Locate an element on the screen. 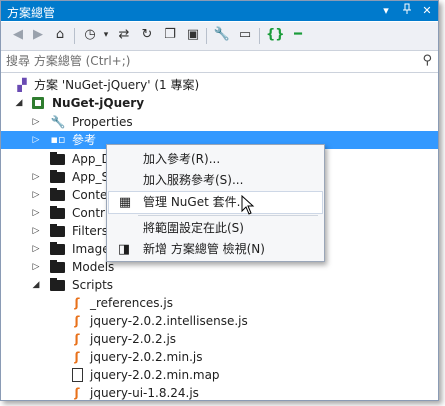  menu-item-new-view: ◨ 新增 方案總管 檢視(N) is located at coordinates (215, 249).